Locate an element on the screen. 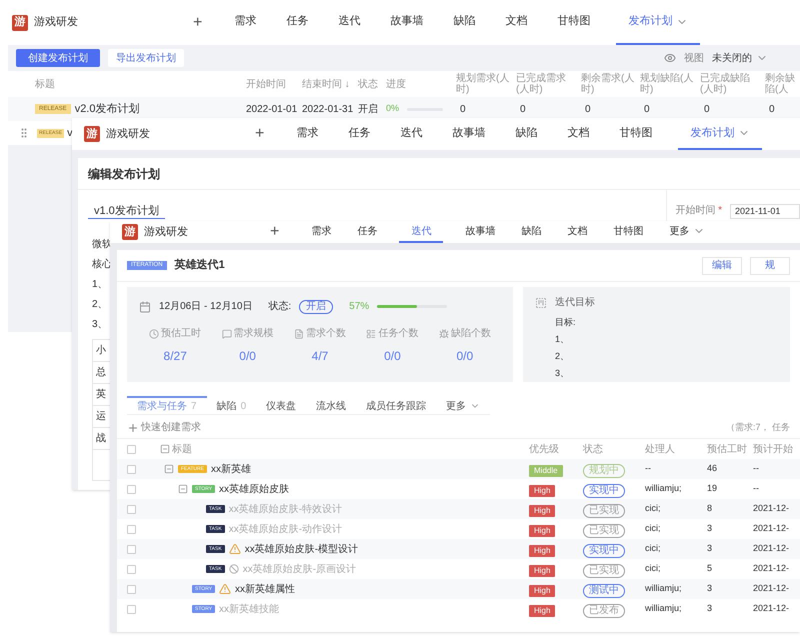 This screenshot has height=640, width=800. column-header: 状态 is located at coordinates (593, 449).